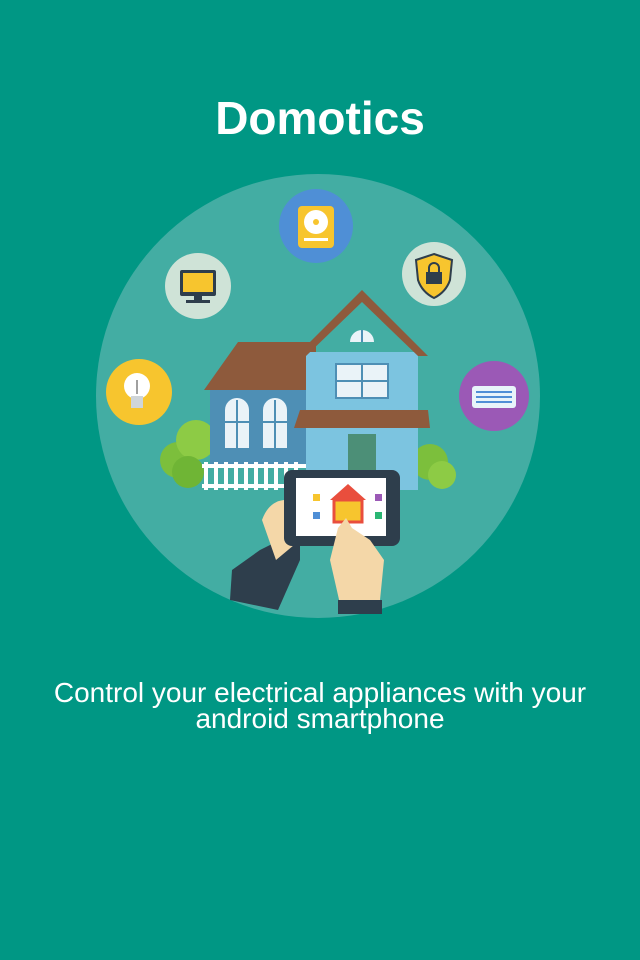  Describe the element at coordinates (494, 396) in the screenshot. I see `heater-icon` at that location.